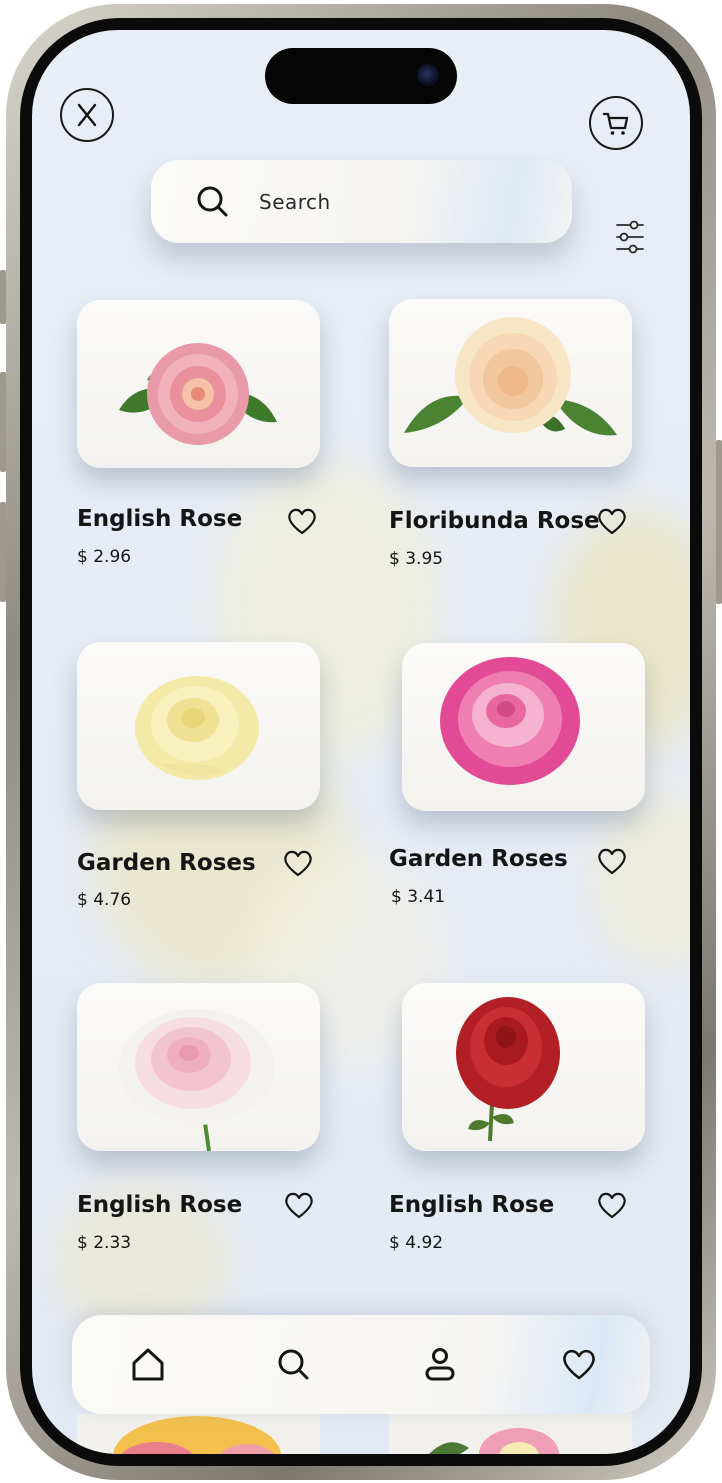 This screenshot has width=722, height=1483. What do you see at coordinates (295, 202) in the screenshot?
I see `search-input: Search` at bounding box center [295, 202].